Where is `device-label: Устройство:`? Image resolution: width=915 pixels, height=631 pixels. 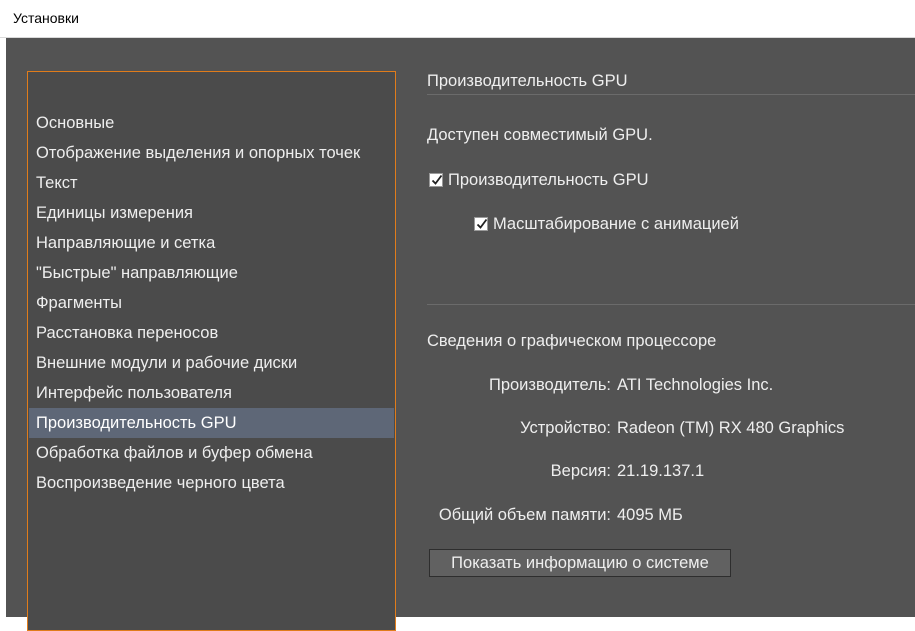
device-label: Устройство: is located at coordinates (565, 428).